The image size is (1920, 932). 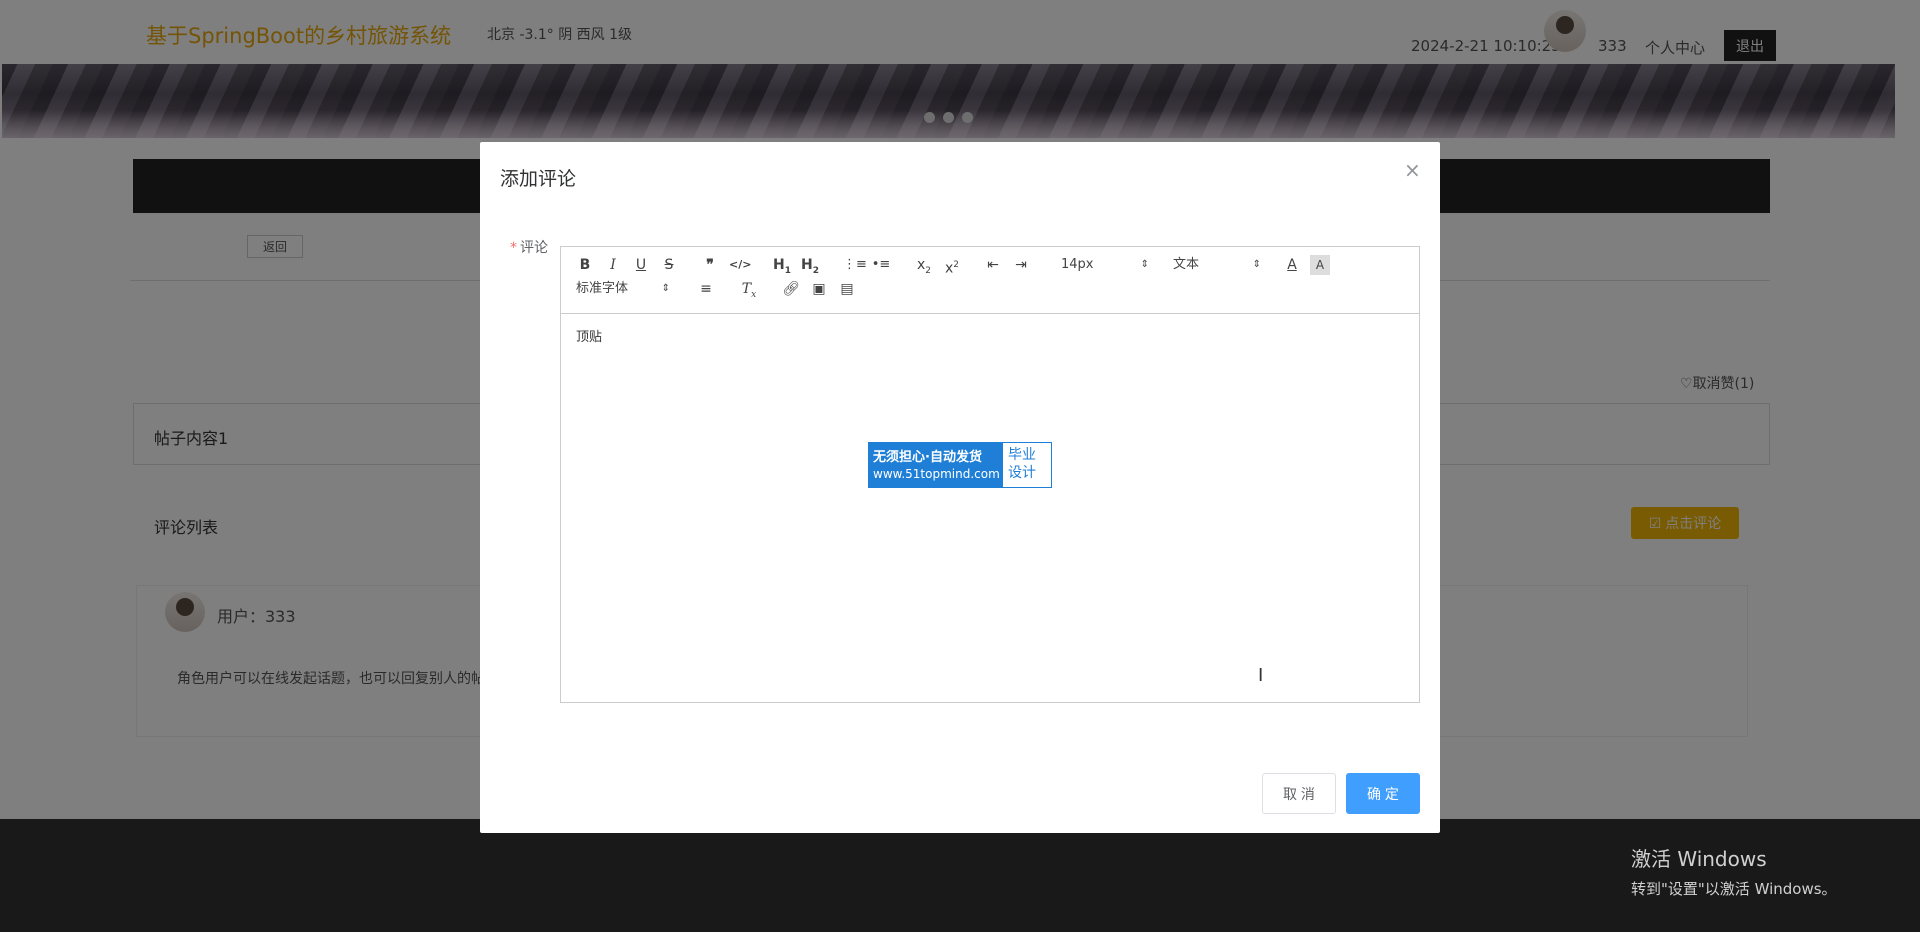 I want to click on watermark-left: 无须担心·自动发货 www.51topmind.com, so click(x=936, y=465).